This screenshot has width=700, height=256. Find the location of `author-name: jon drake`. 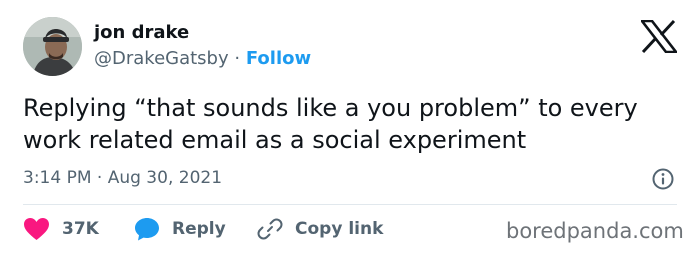

author-name: jon drake is located at coordinates (141, 33).